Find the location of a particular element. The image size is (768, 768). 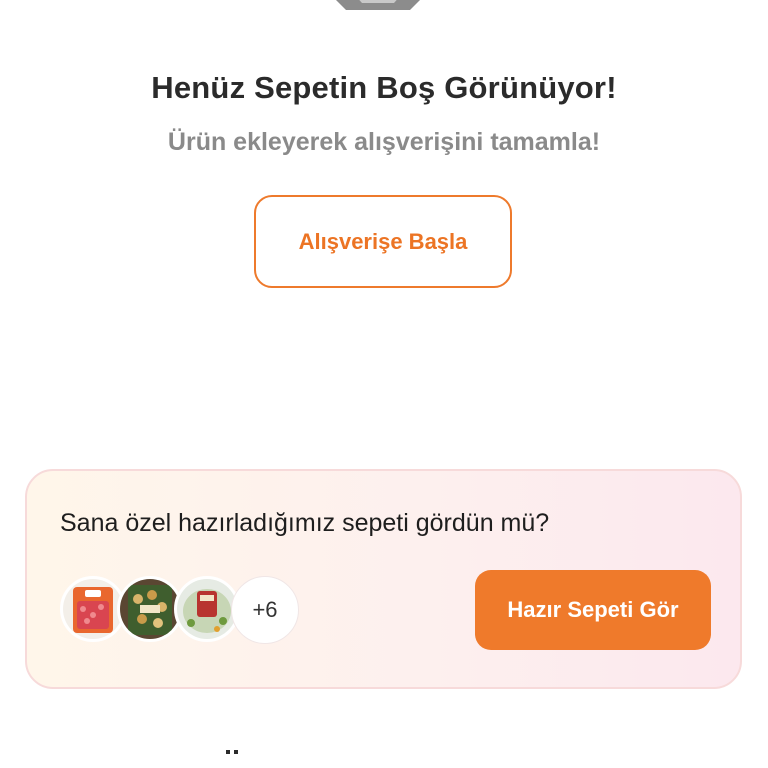

more-products-count: +6 is located at coordinates (265, 610).